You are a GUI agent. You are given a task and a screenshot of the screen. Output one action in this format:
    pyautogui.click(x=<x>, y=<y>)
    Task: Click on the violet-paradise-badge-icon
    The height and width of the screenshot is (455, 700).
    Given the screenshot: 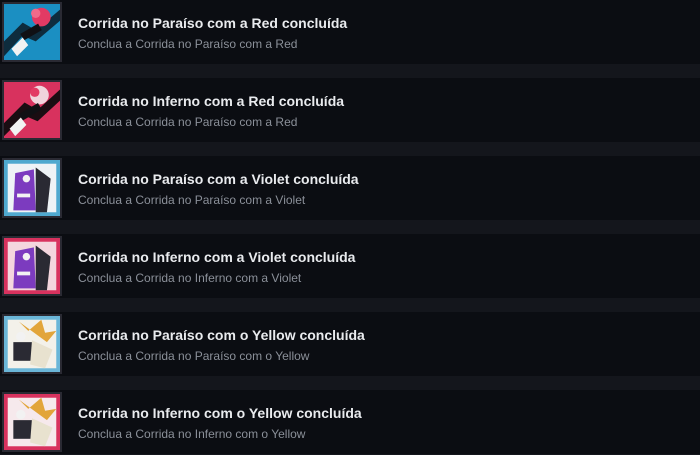 What is the action you would take?
    pyautogui.click(x=32, y=188)
    